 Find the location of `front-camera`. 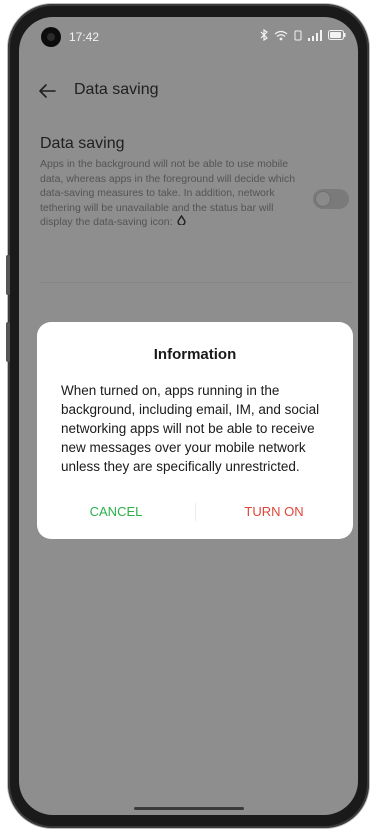

front-camera is located at coordinates (51, 37).